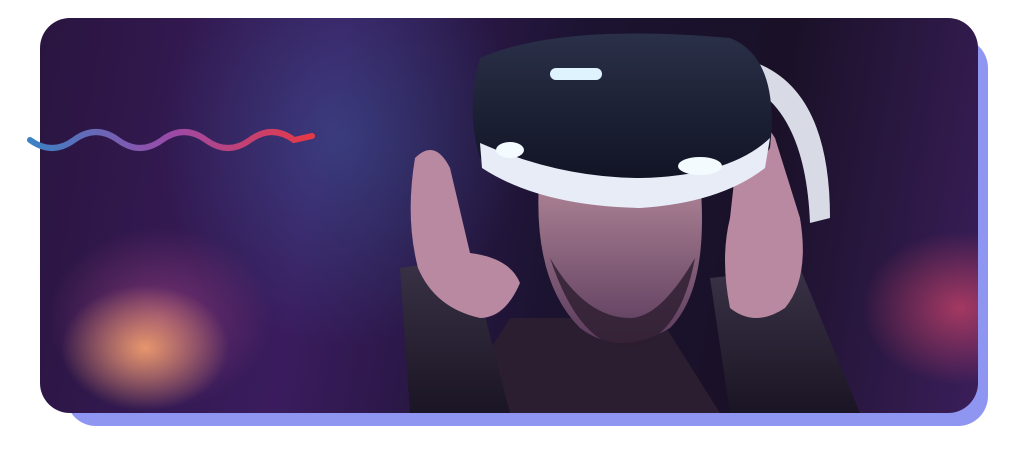 The height and width of the screenshot is (452, 1024). What do you see at coordinates (171, 140) in the screenshot?
I see `decorative-wave-line` at bounding box center [171, 140].